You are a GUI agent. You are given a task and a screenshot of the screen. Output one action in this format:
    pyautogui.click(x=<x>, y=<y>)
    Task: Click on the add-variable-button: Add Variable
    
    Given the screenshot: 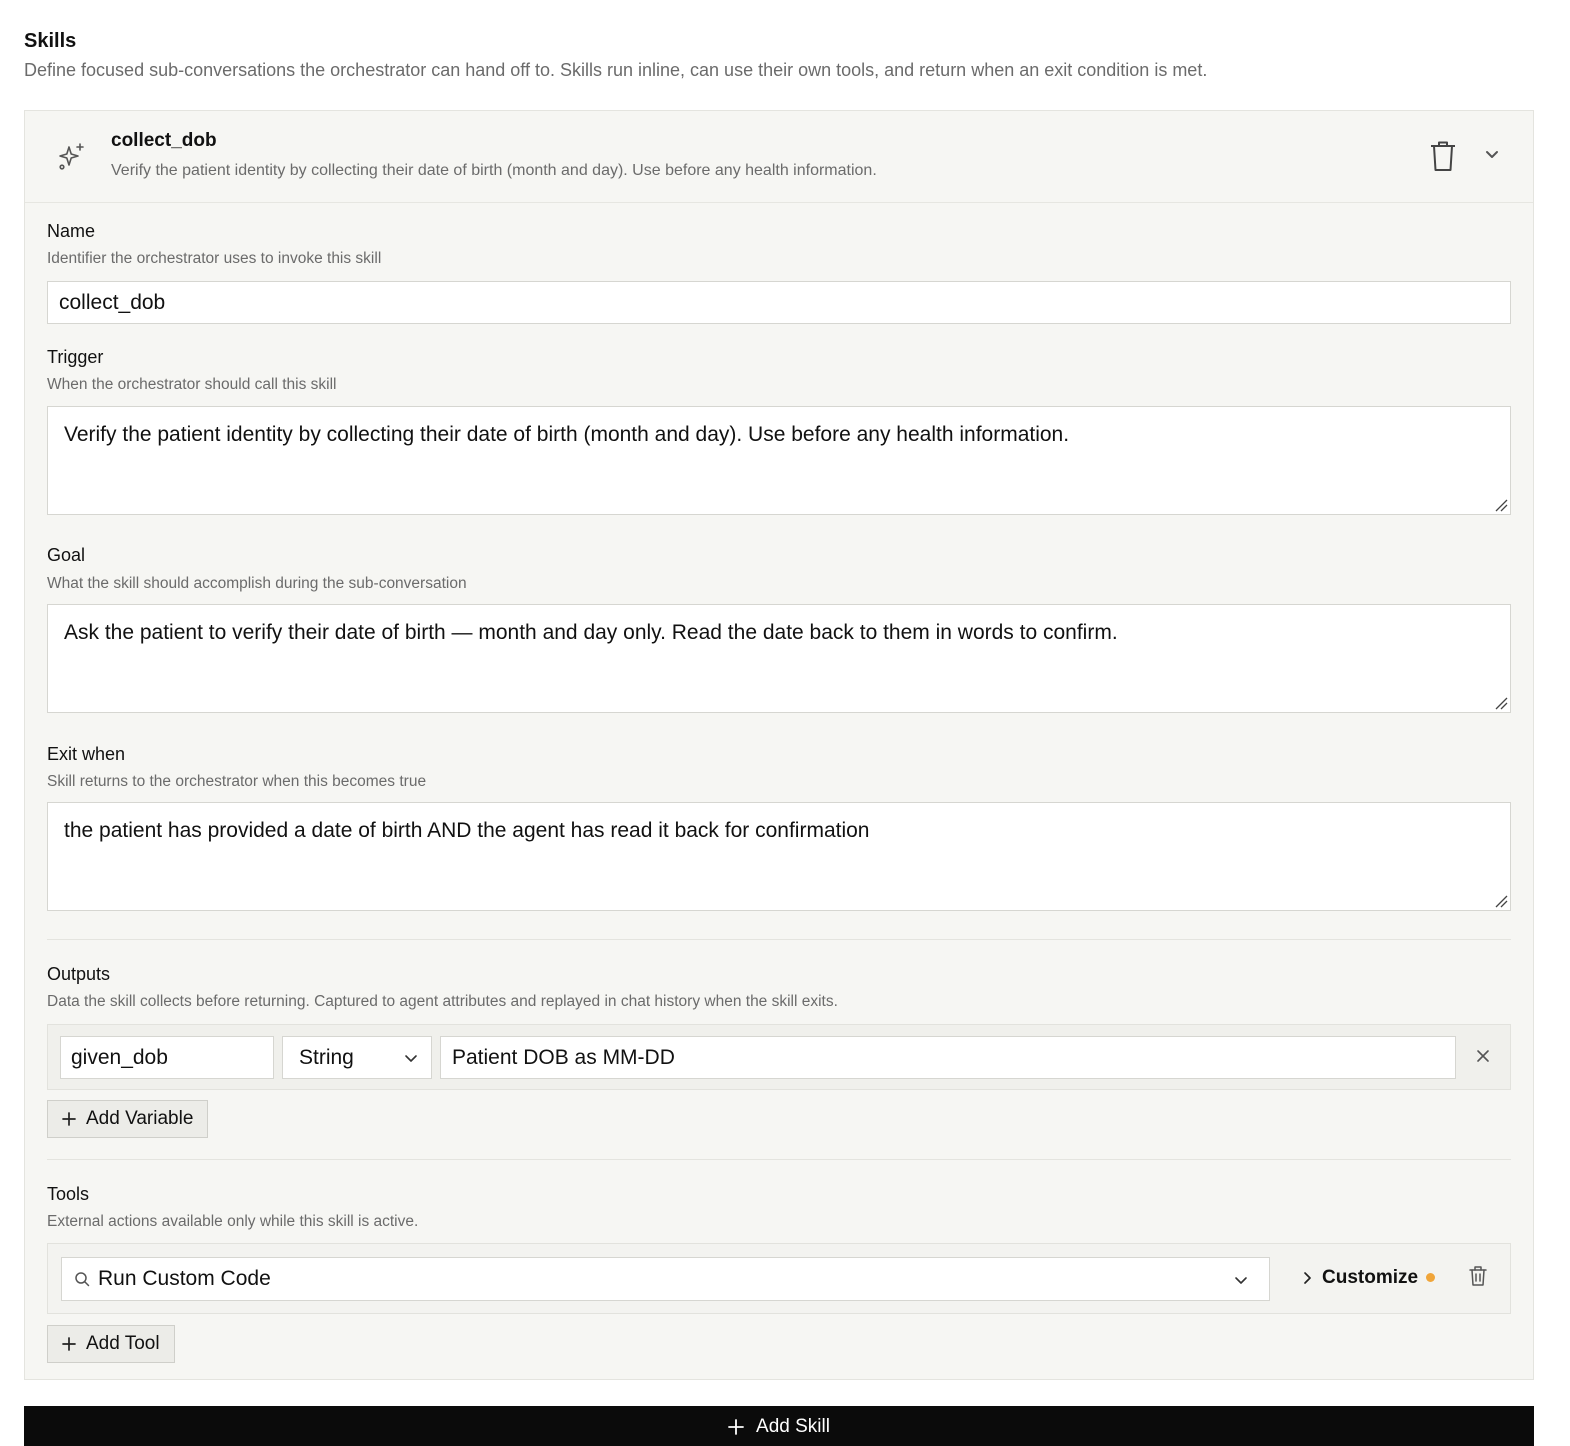 What is the action you would take?
    pyautogui.click(x=128, y=1119)
    